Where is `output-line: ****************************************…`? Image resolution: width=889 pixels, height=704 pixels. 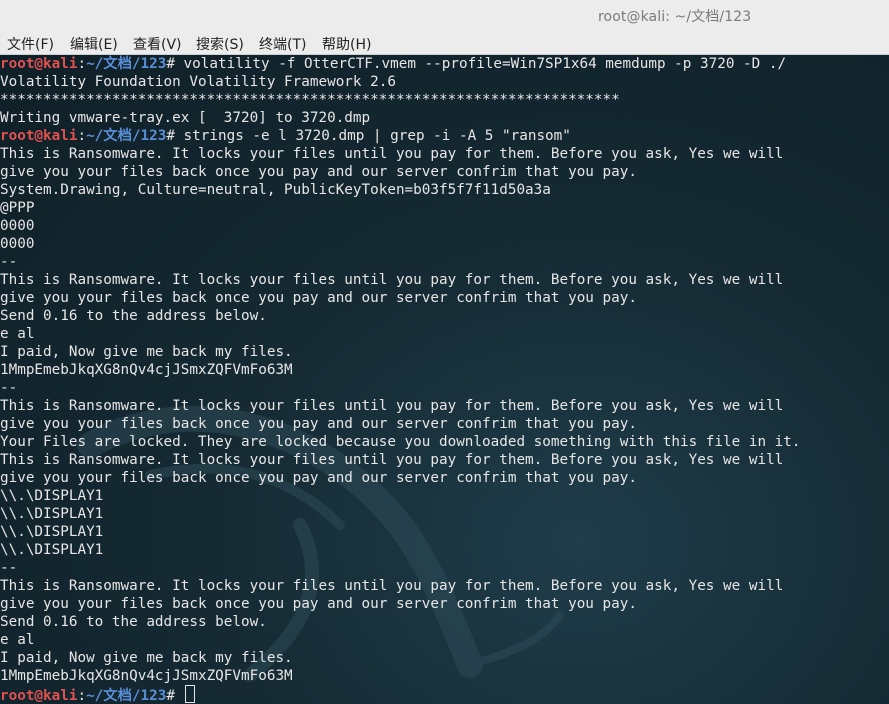
output-line: ****************************************… is located at coordinates (310, 100).